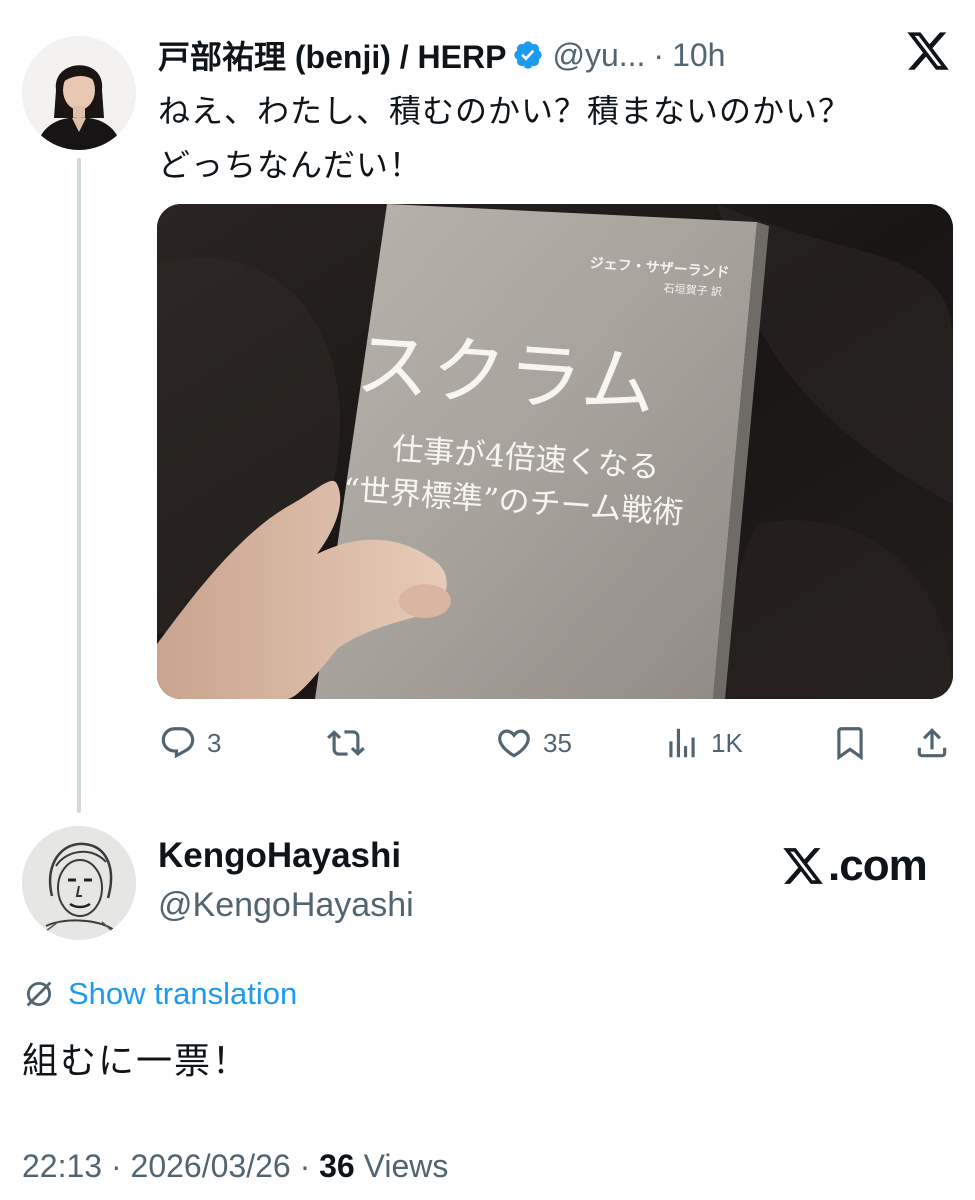 The height and width of the screenshot is (1200, 975). I want to click on share-button, so click(932, 743).